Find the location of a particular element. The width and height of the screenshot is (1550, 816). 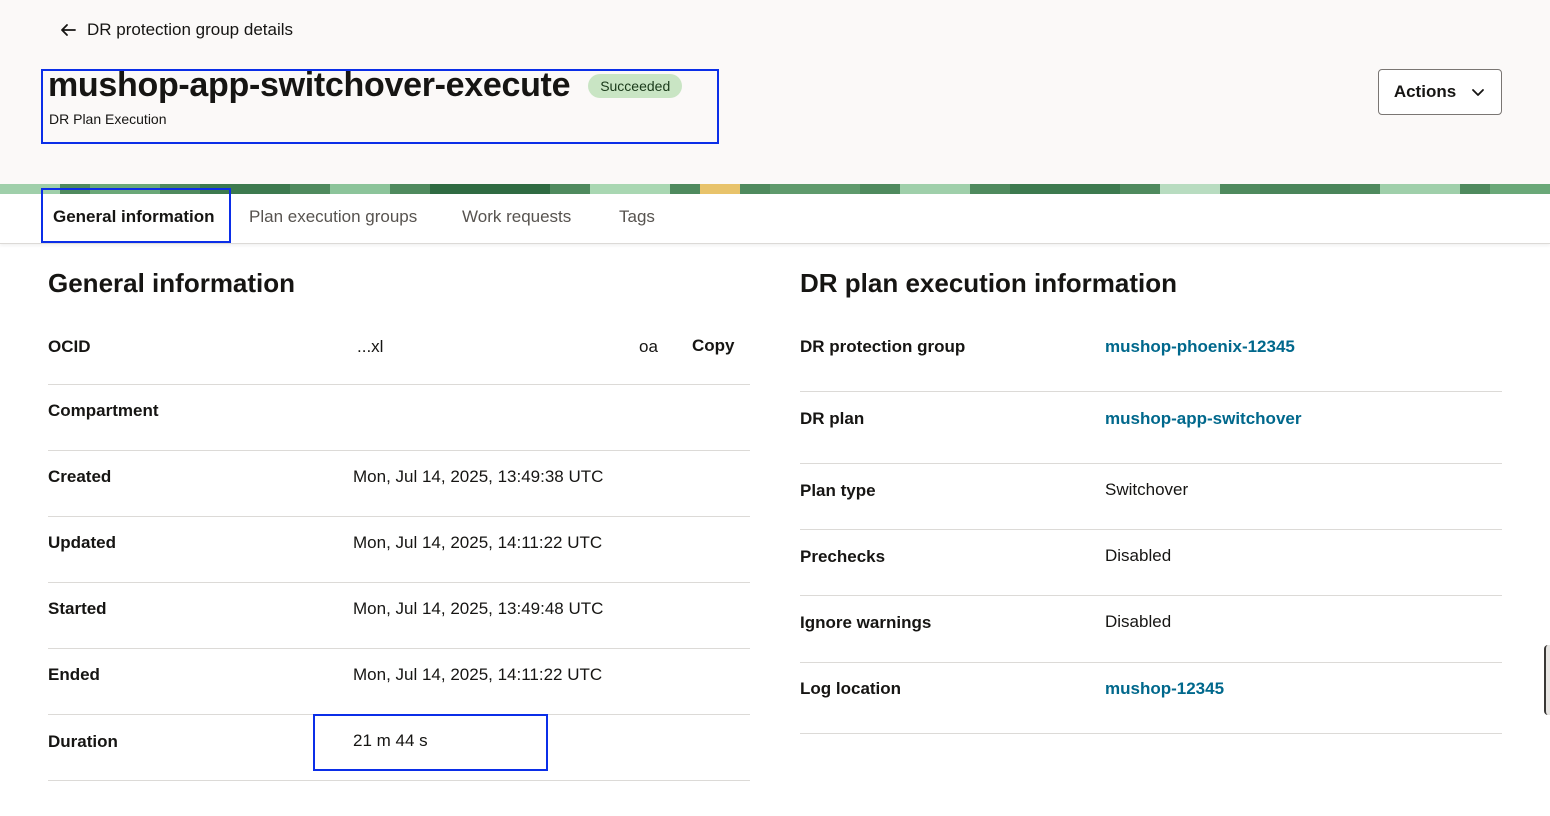

tab-work-requests: Work requests is located at coordinates (516, 217).